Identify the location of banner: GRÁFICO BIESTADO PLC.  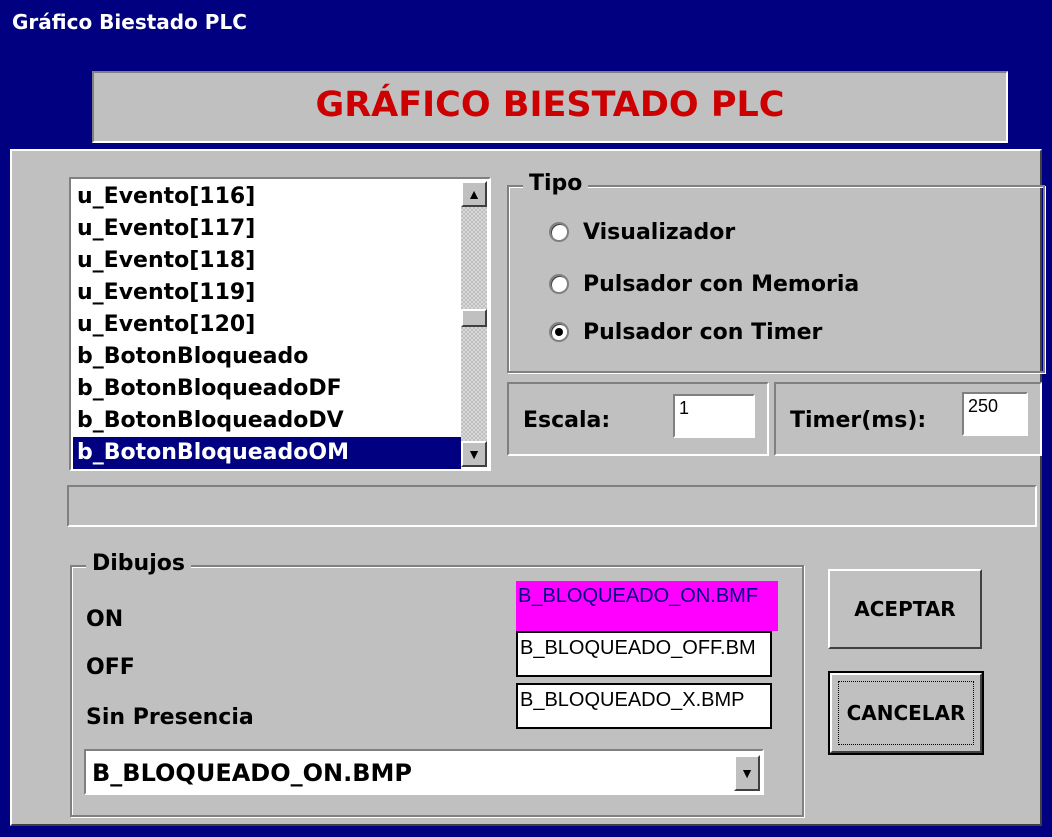
(550, 107).